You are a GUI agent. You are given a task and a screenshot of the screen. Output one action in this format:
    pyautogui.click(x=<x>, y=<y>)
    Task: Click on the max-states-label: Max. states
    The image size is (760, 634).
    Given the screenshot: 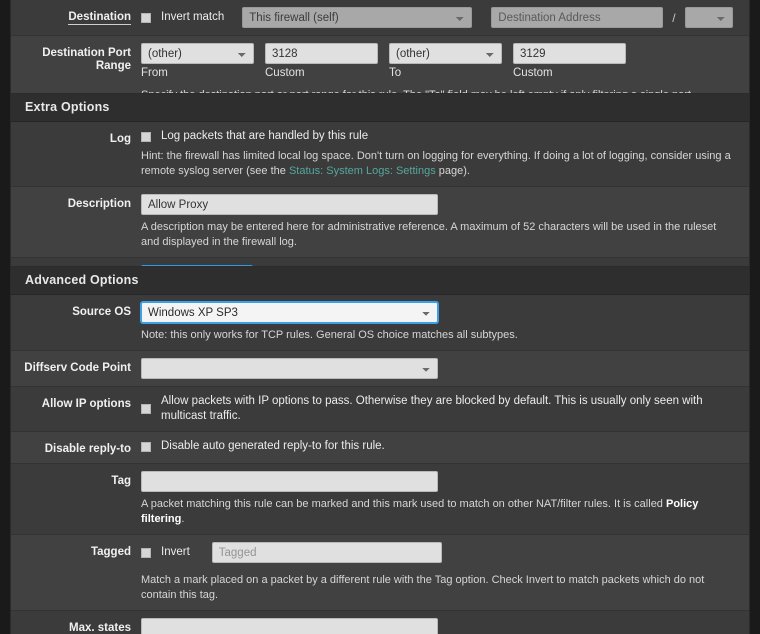 What is the action you would take?
    pyautogui.click(x=99, y=628)
    